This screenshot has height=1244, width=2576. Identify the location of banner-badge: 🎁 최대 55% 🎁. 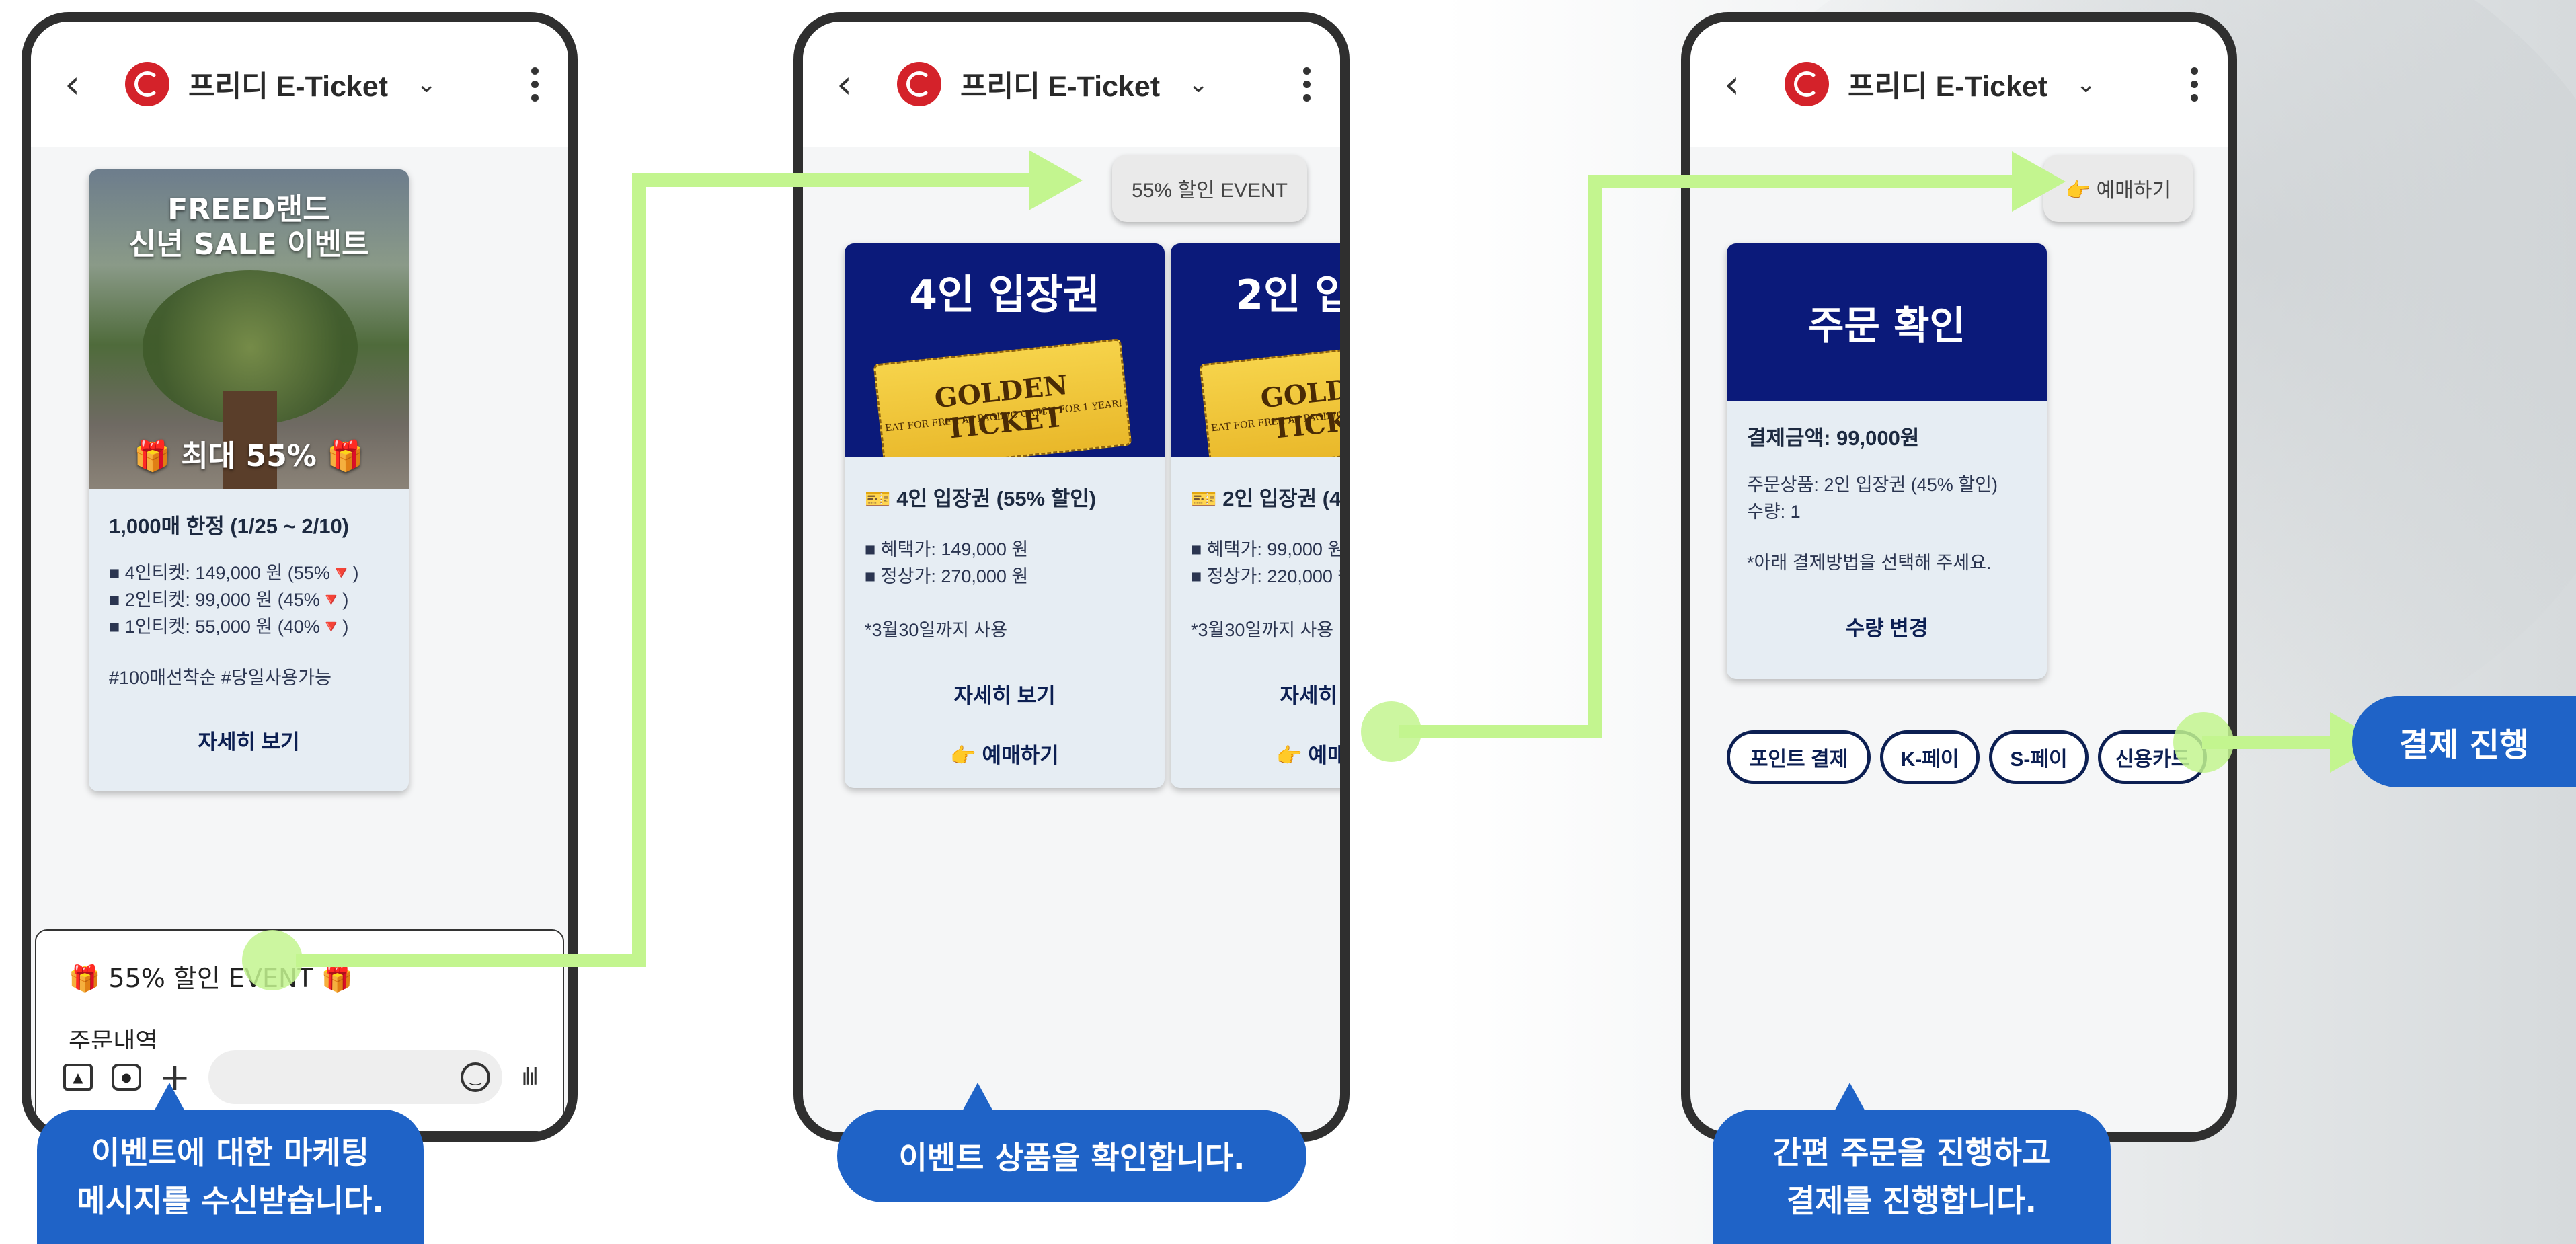
(249, 456).